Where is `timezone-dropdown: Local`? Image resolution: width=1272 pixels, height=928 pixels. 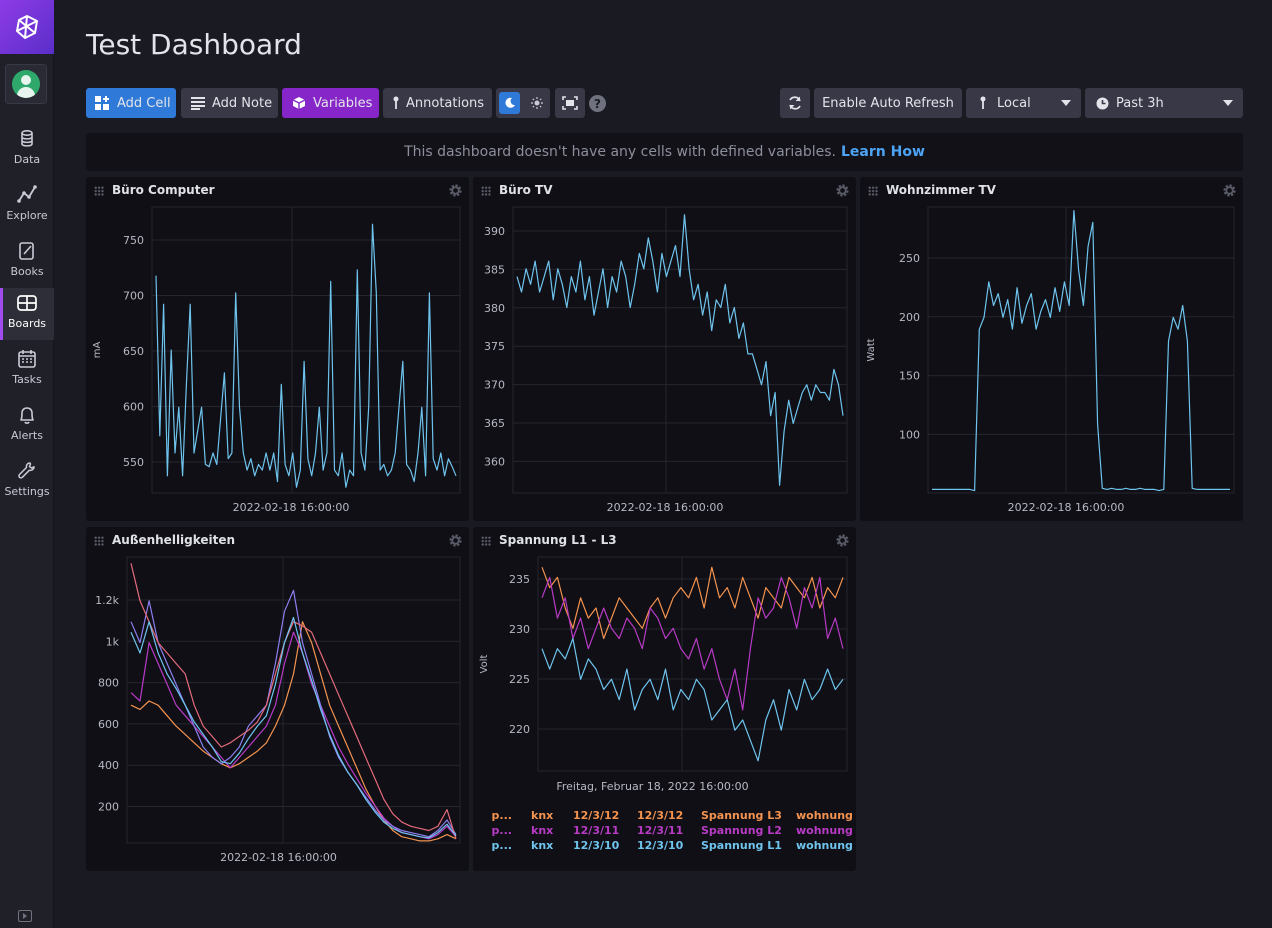 timezone-dropdown: Local is located at coordinates (1023, 103).